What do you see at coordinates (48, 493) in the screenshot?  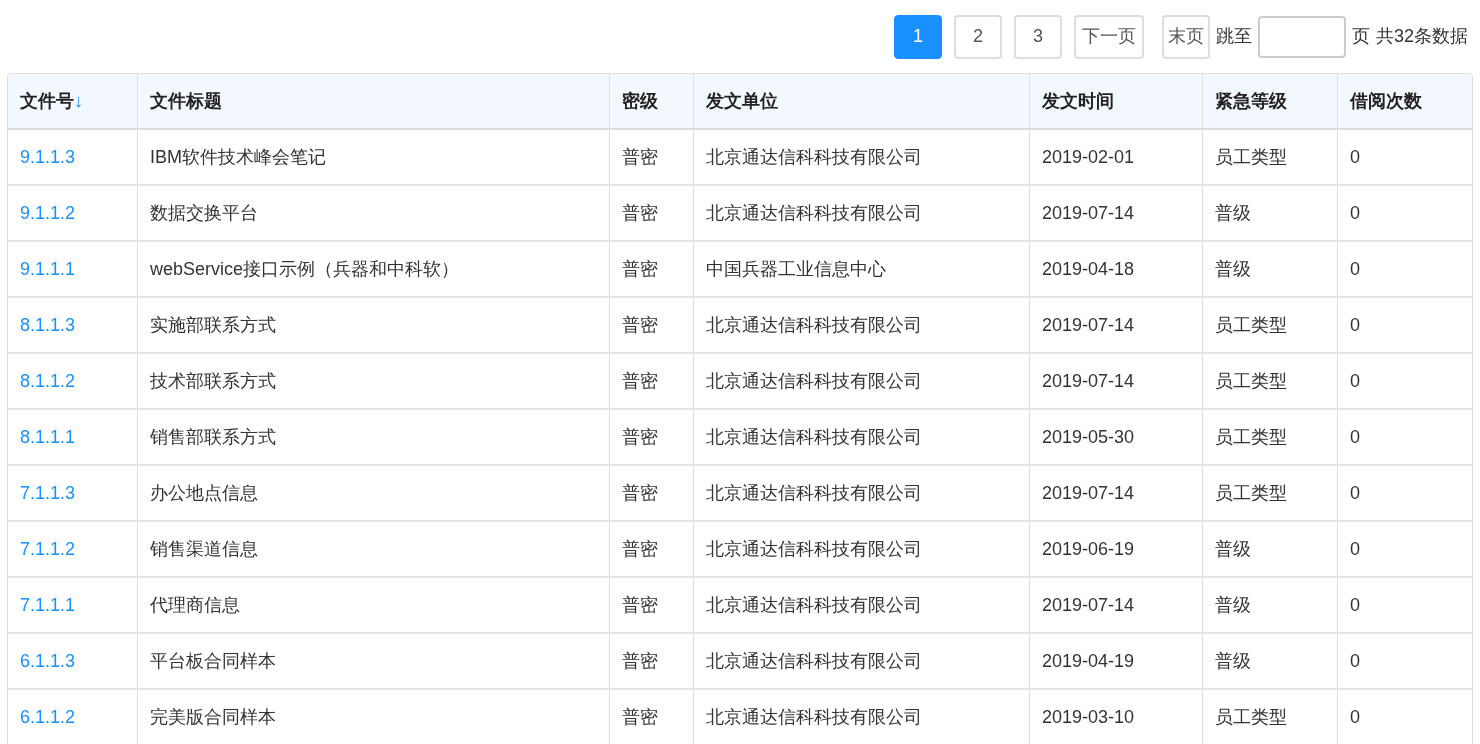 I see `file-number-link: 7.1.1.3` at bounding box center [48, 493].